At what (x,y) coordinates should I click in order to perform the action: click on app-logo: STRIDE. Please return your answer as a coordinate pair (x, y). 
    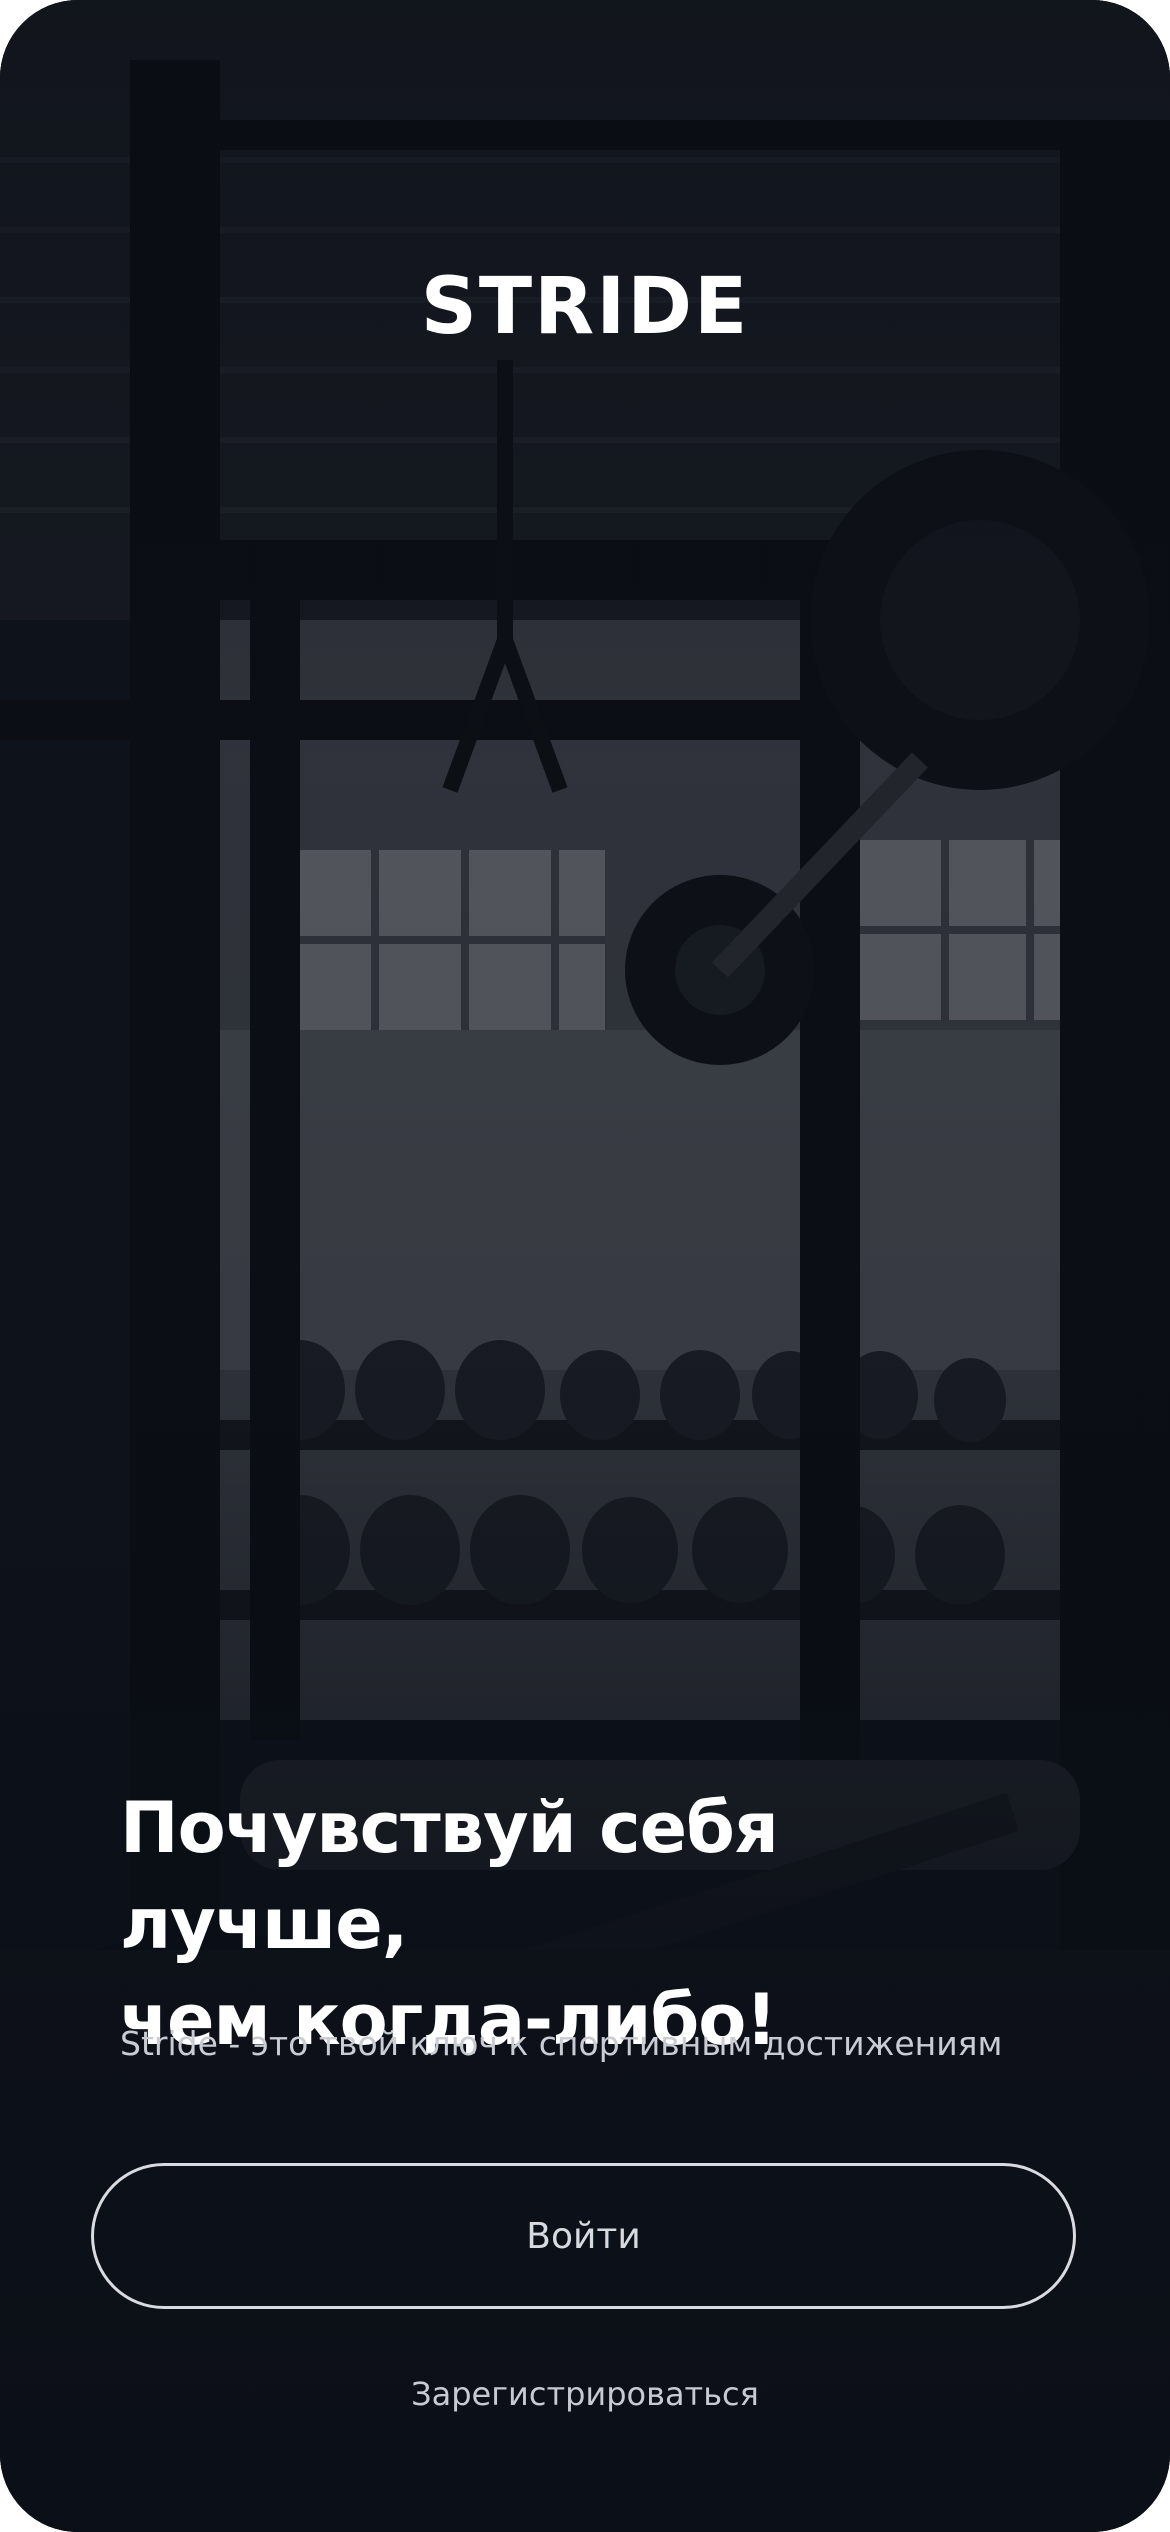
    Looking at the image, I should click on (585, 307).